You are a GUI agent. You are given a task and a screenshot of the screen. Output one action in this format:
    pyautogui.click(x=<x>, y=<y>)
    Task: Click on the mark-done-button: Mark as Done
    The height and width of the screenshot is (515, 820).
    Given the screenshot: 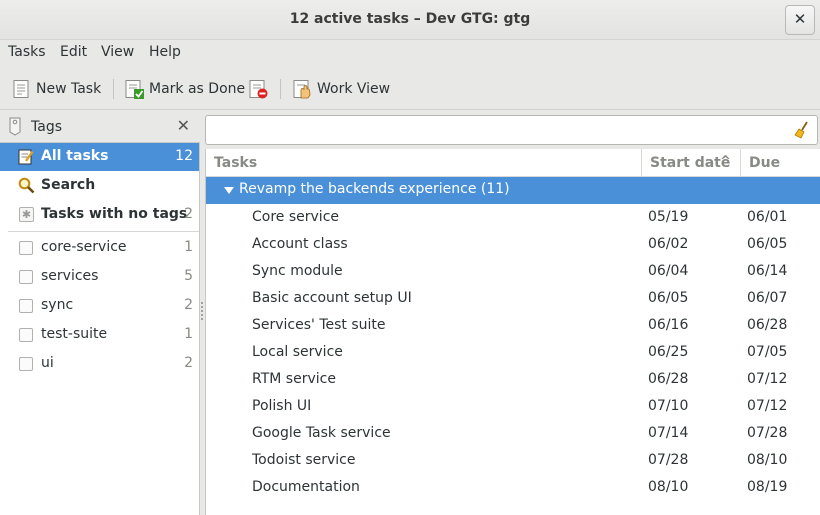 What is the action you would take?
    pyautogui.click(x=184, y=89)
    